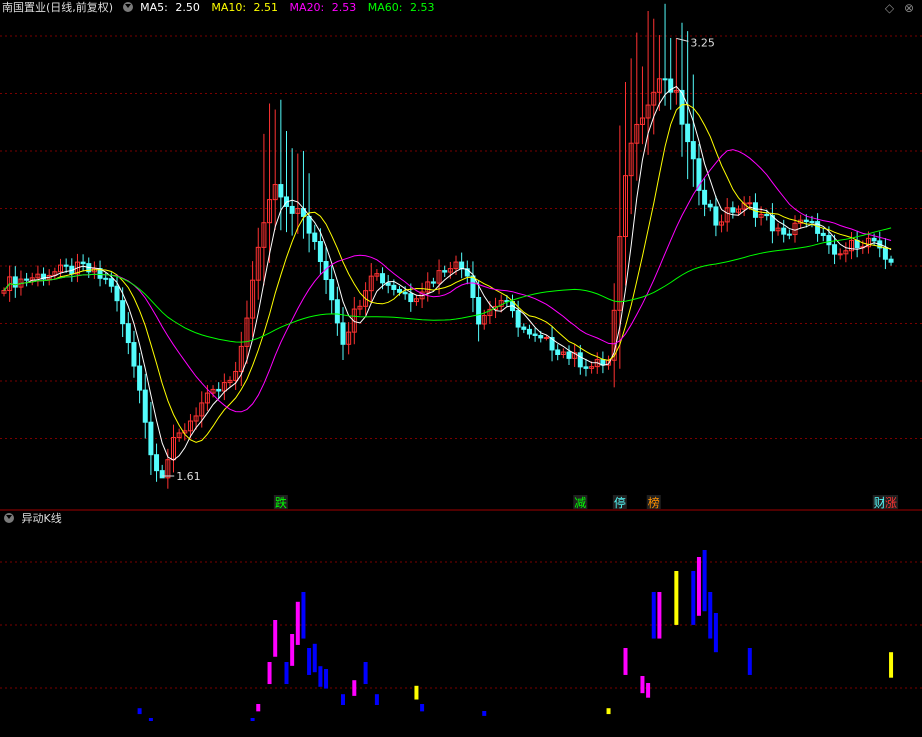 This screenshot has width=922, height=737. I want to click on low-label: 1.61, so click(188, 476).